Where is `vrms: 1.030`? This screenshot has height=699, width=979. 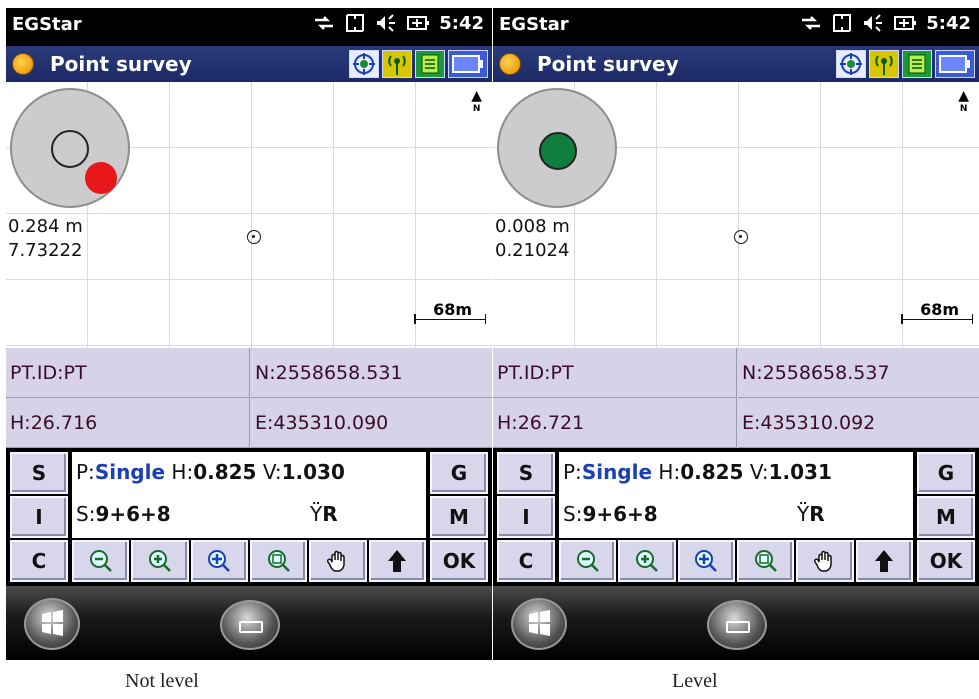 vrms: 1.030 is located at coordinates (313, 472).